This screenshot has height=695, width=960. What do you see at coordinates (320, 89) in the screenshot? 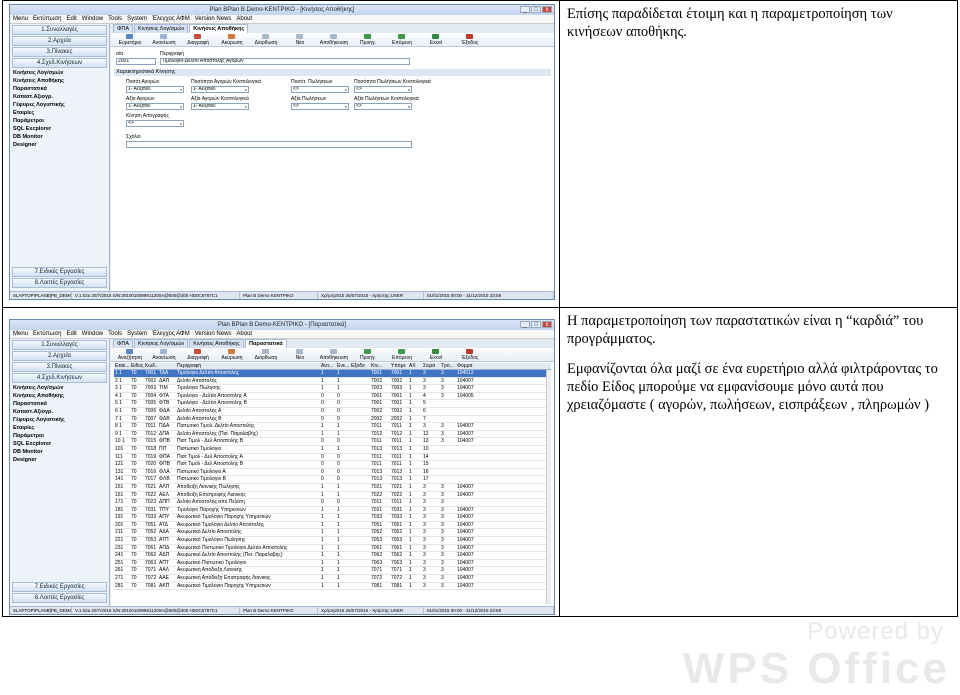
I see `qty-sales-select: <>` at bounding box center [320, 89].